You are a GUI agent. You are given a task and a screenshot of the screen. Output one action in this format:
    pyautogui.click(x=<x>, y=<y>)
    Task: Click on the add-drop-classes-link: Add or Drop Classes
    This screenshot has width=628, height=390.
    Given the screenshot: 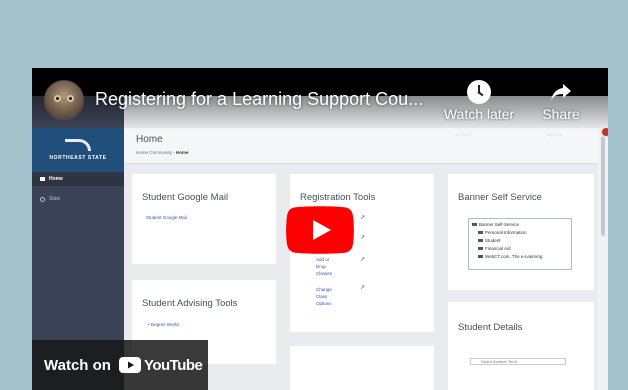 What is the action you would take?
    pyautogui.click(x=324, y=266)
    